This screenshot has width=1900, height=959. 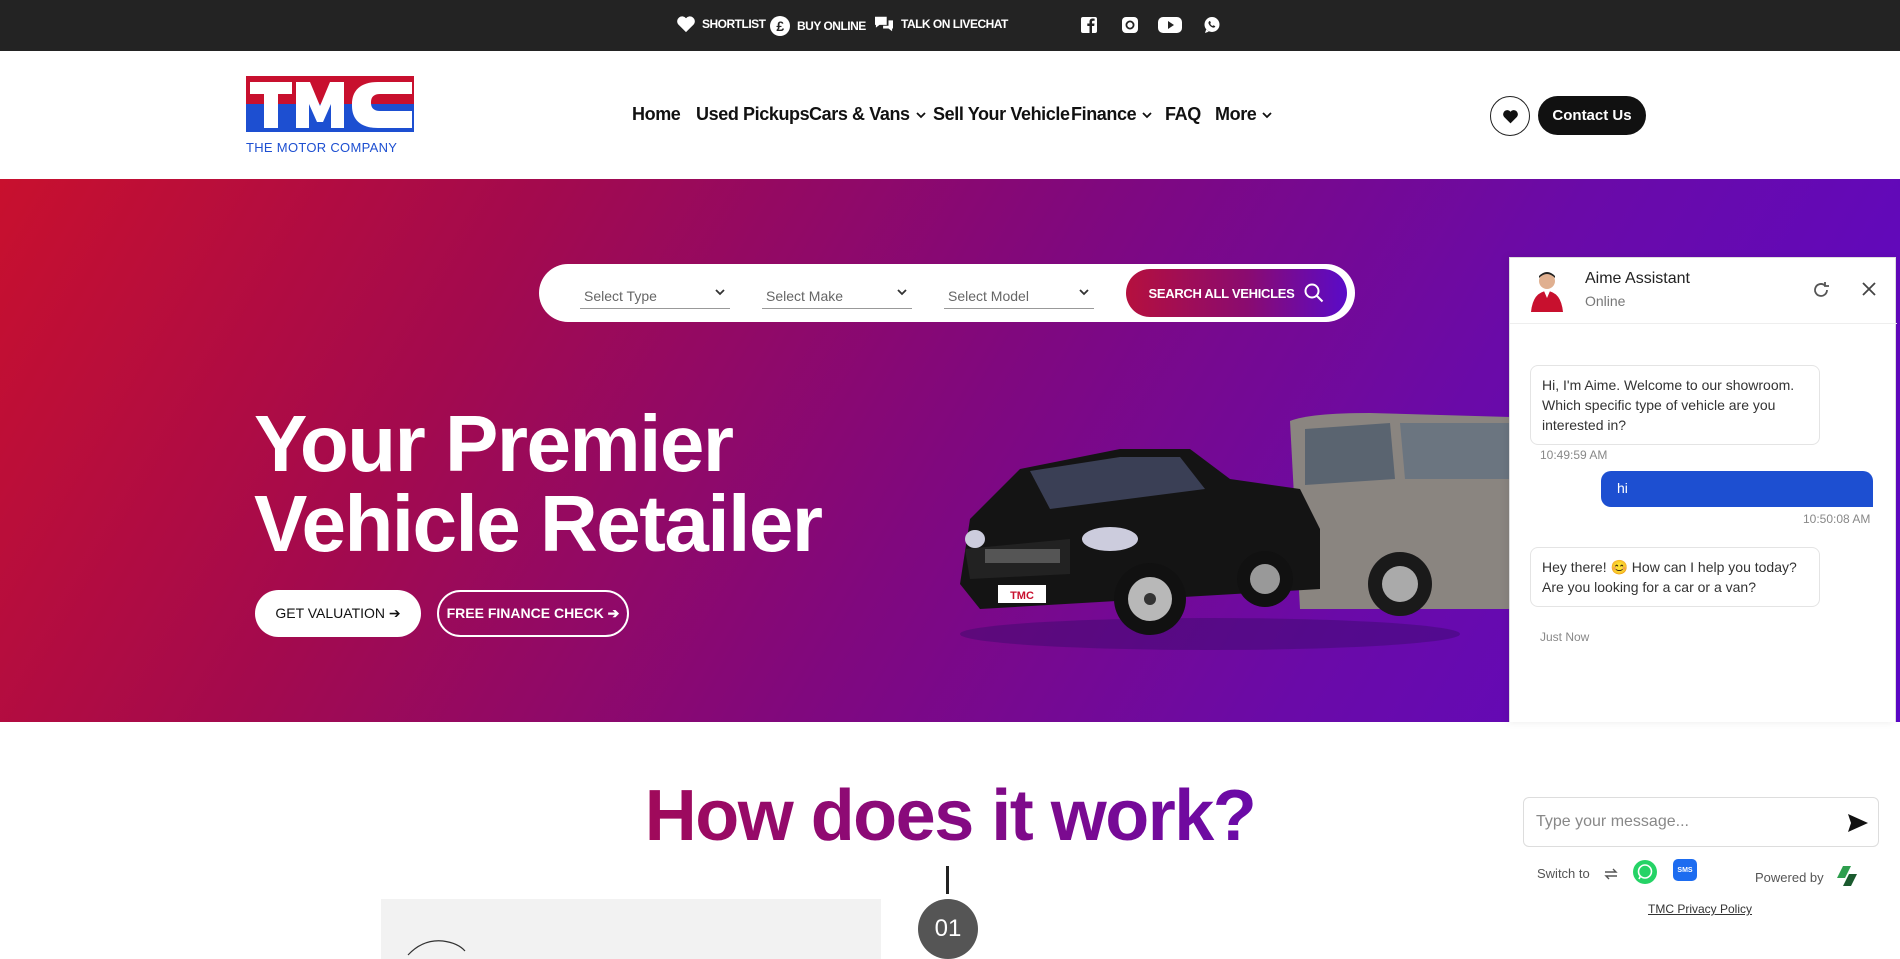 I want to click on nav-faq-label: FAQ, so click(x=1183, y=114).